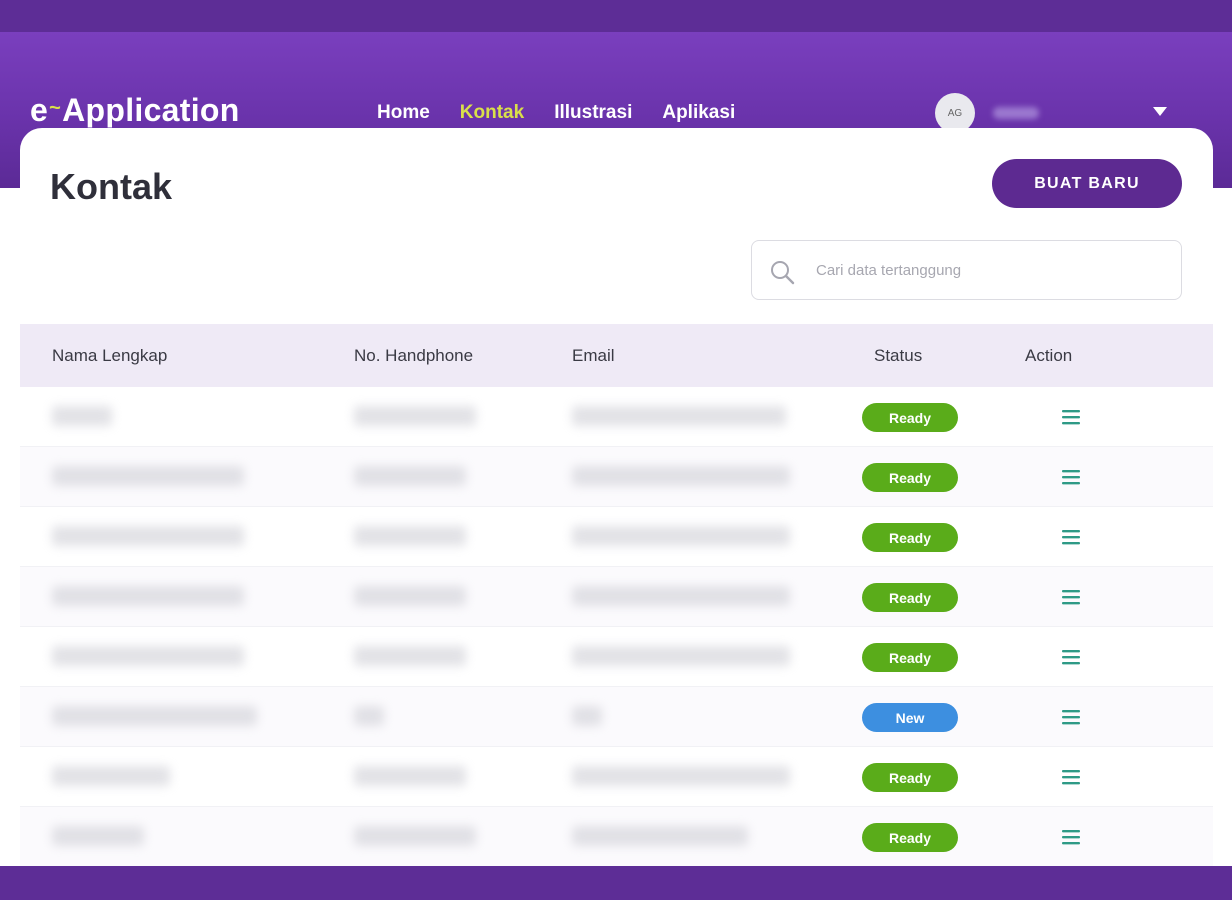 Image resolution: width=1232 pixels, height=900 pixels. Describe the element at coordinates (593, 113) in the screenshot. I see `nav-item-illustrasi: Illustrasi` at that location.